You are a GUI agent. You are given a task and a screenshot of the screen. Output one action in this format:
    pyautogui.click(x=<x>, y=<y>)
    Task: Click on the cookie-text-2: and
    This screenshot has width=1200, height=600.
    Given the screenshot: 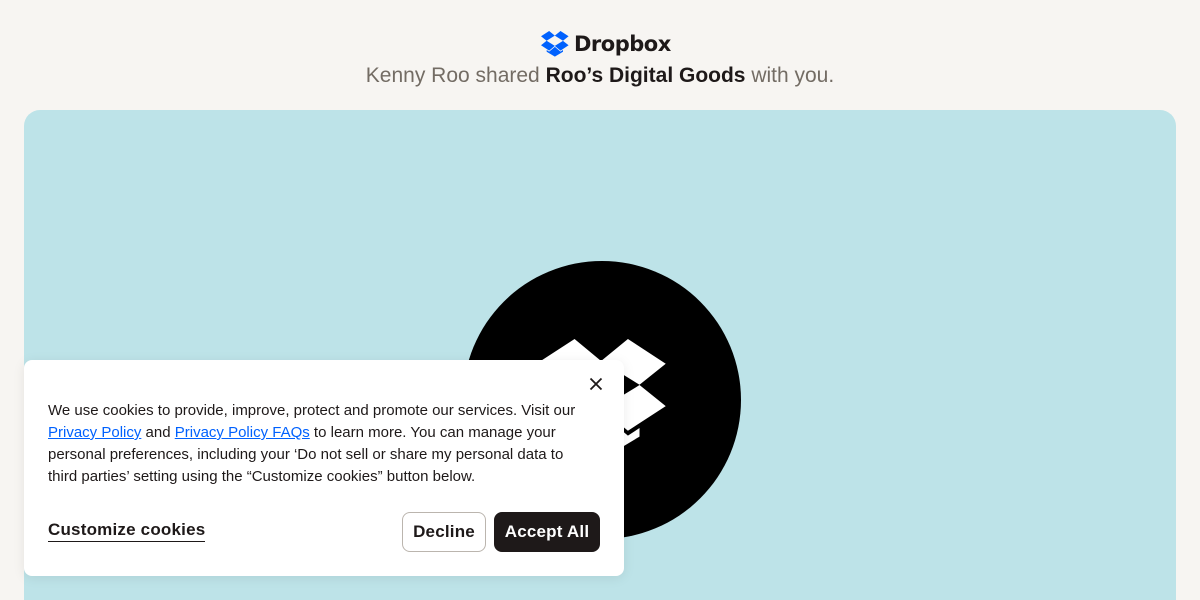 What is the action you would take?
    pyautogui.click(x=158, y=432)
    